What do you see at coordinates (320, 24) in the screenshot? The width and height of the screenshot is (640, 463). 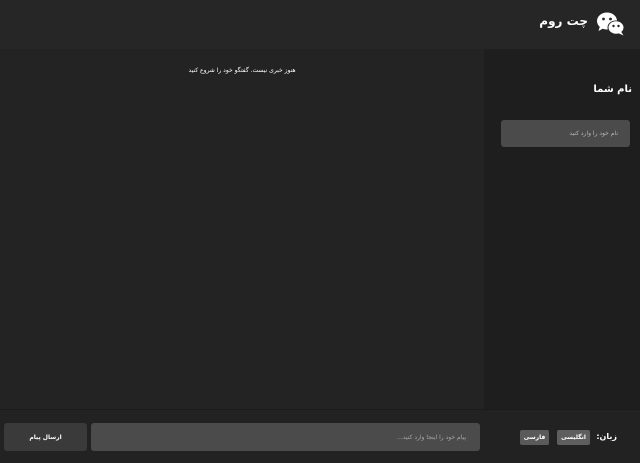 I see `app-header: چت روم` at bounding box center [320, 24].